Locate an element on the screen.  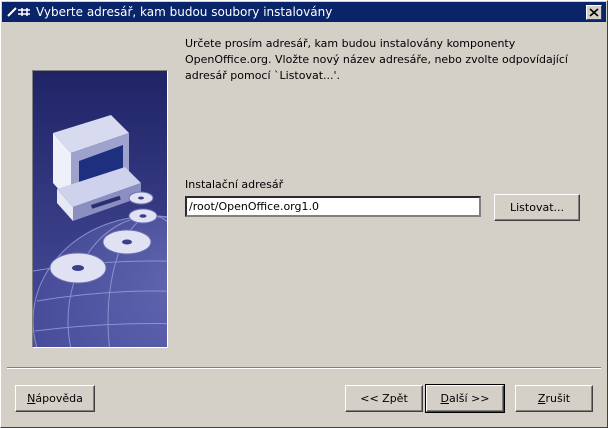
help-button: Nápověda is located at coordinates (55, 398).